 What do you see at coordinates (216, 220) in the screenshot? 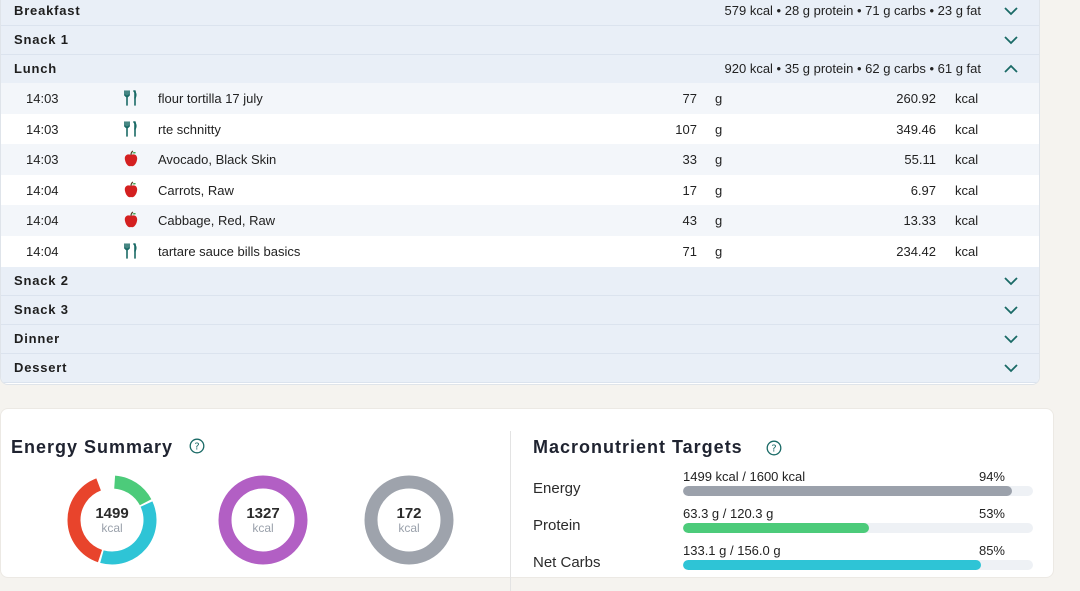
I see `food-name: Cabbage, Red, Raw` at bounding box center [216, 220].